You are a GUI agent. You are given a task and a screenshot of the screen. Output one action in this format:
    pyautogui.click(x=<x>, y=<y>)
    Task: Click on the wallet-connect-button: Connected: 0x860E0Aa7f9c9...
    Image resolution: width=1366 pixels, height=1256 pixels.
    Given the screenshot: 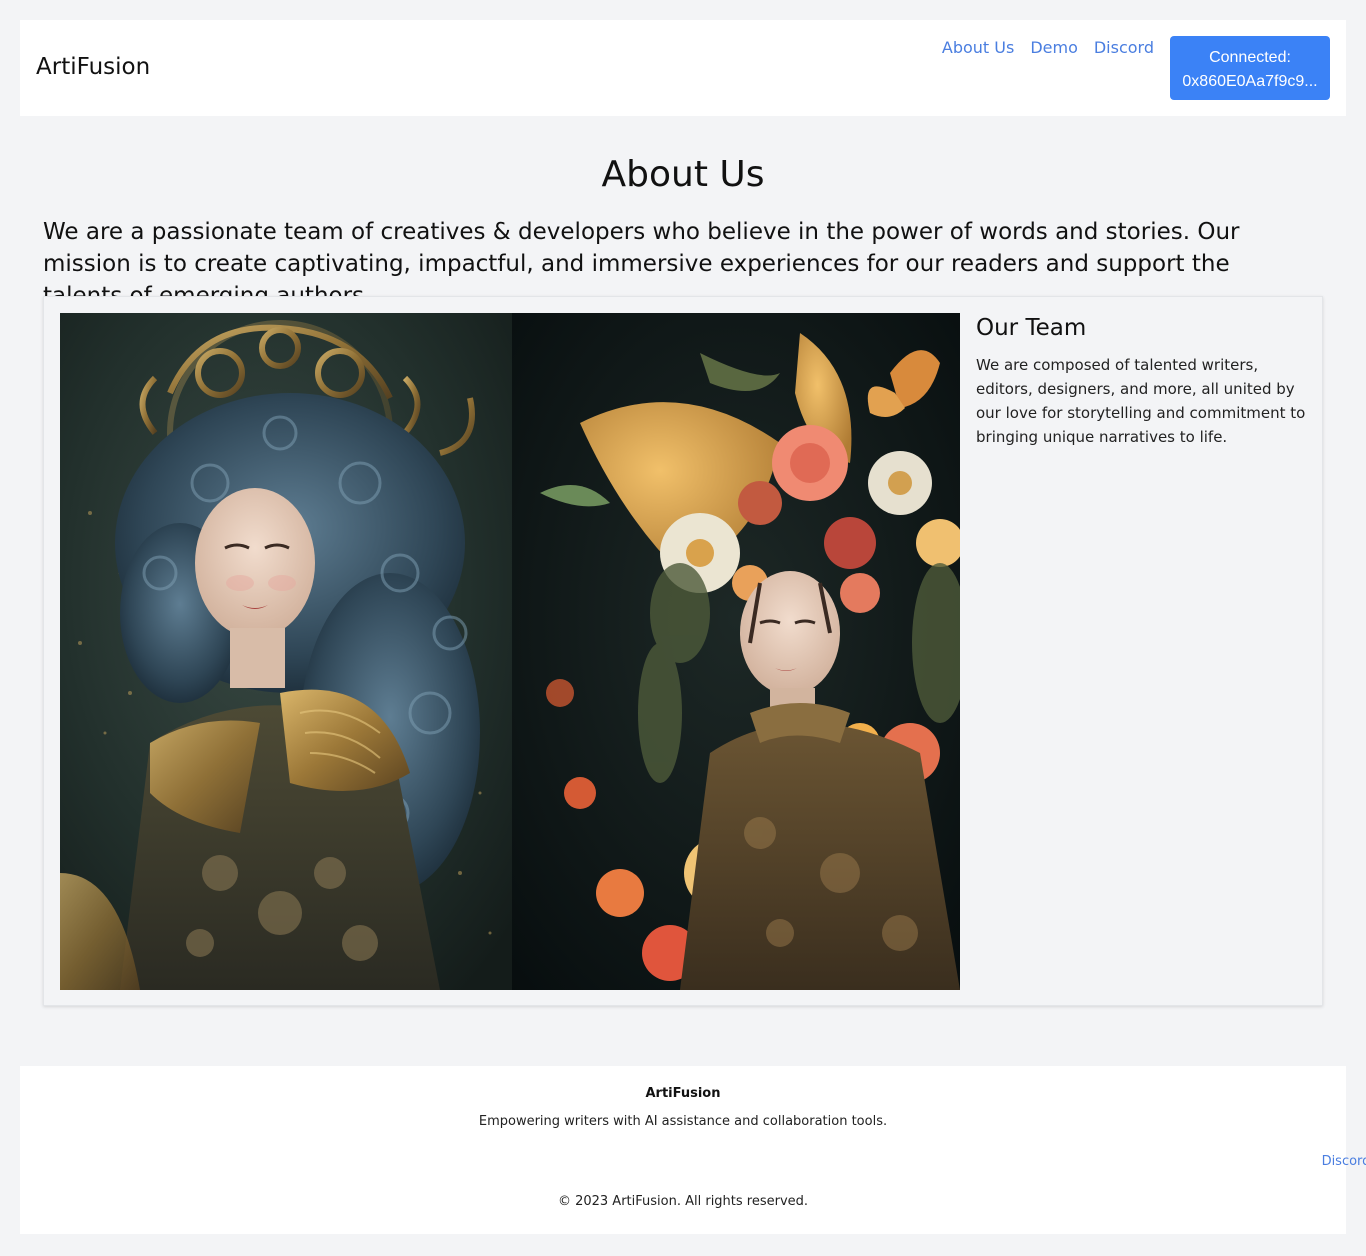 What is the action you would take?
    pyautogui.click(x=1250, y=68)
    